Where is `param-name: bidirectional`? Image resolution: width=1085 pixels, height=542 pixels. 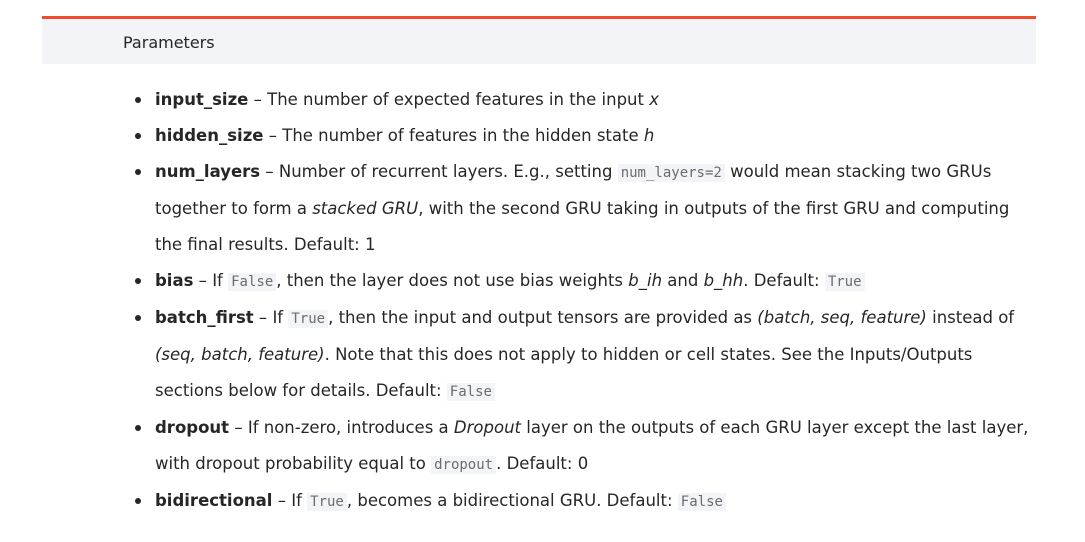
param-name: bidirectional is located at coordinates (214, 500).